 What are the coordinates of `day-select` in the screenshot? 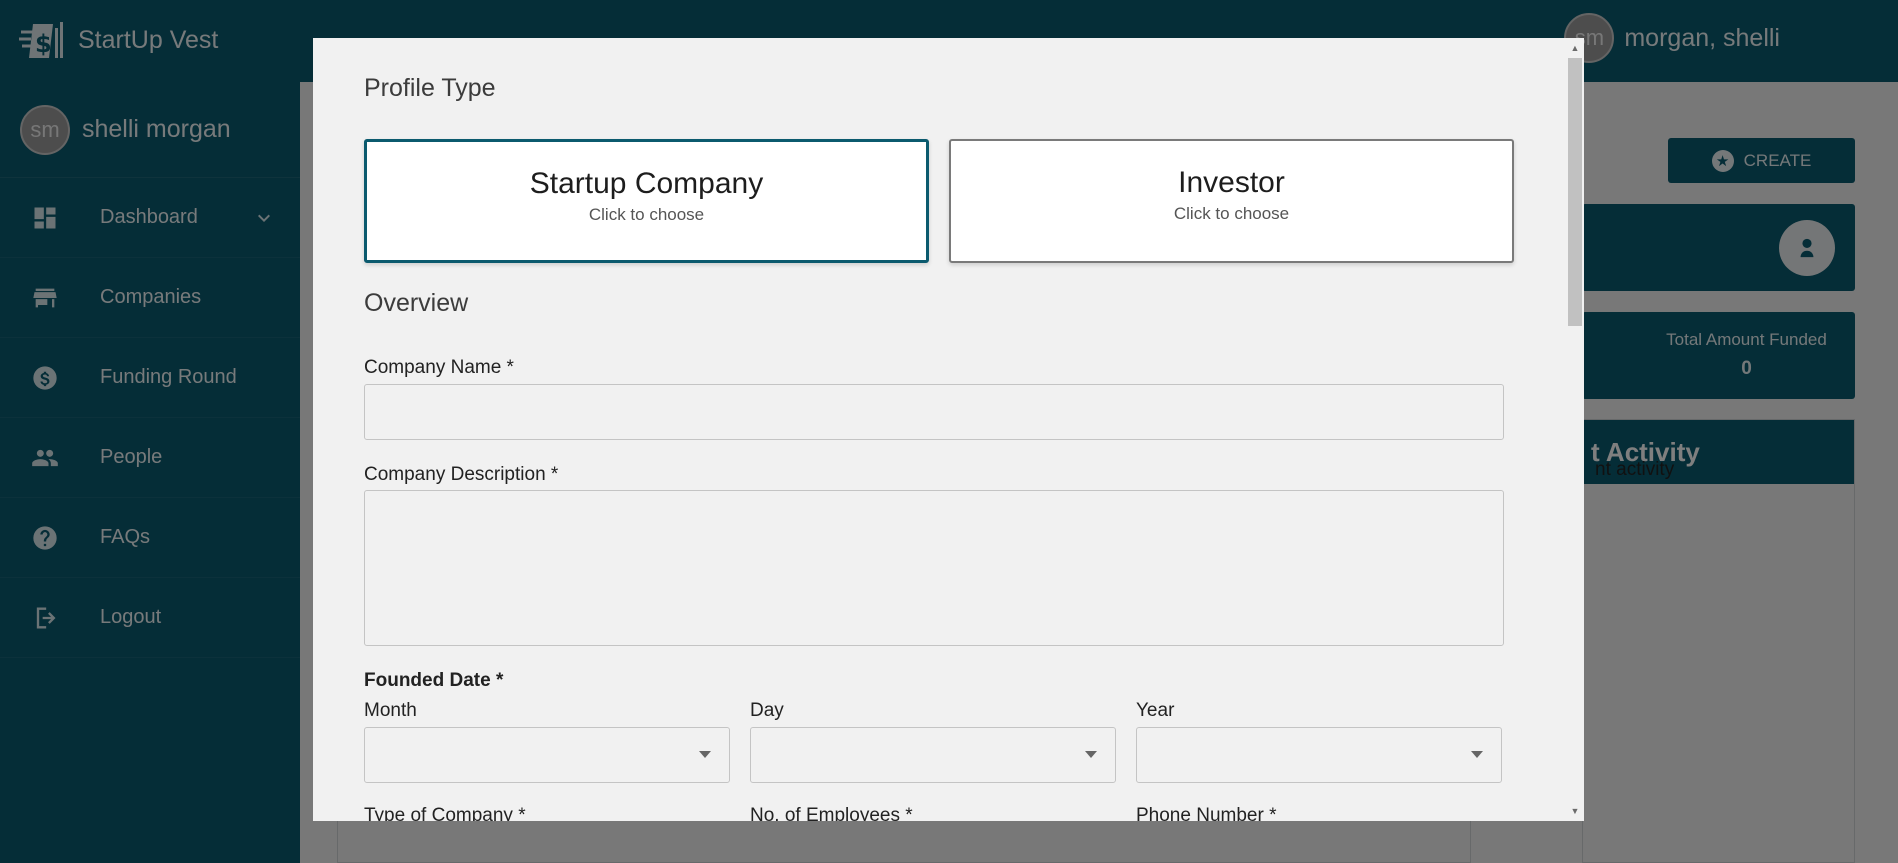 It's located at (933, 755).